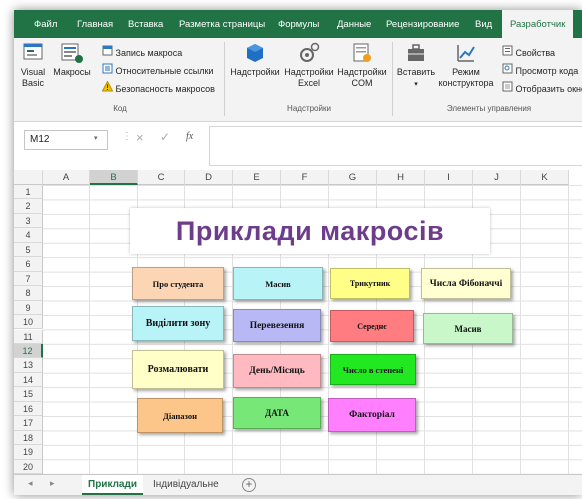  I want to click on column-header-a: A, so click(66, 177).